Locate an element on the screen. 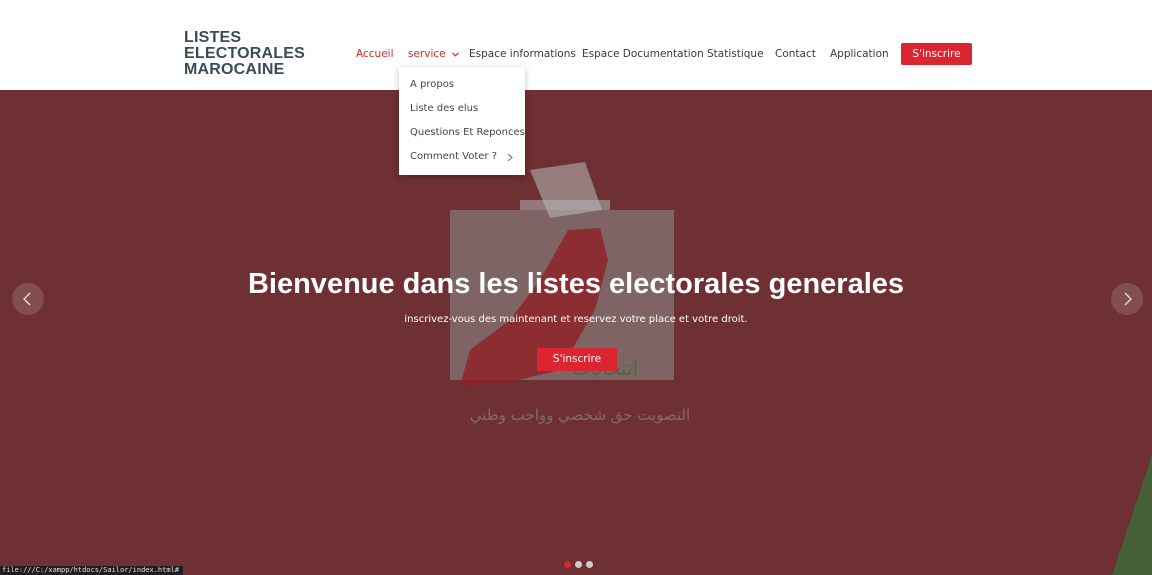 The image size is (1152, 575). dropdown-item-comment-voter: Comment Voter ? is located at coordinates (453, 157).